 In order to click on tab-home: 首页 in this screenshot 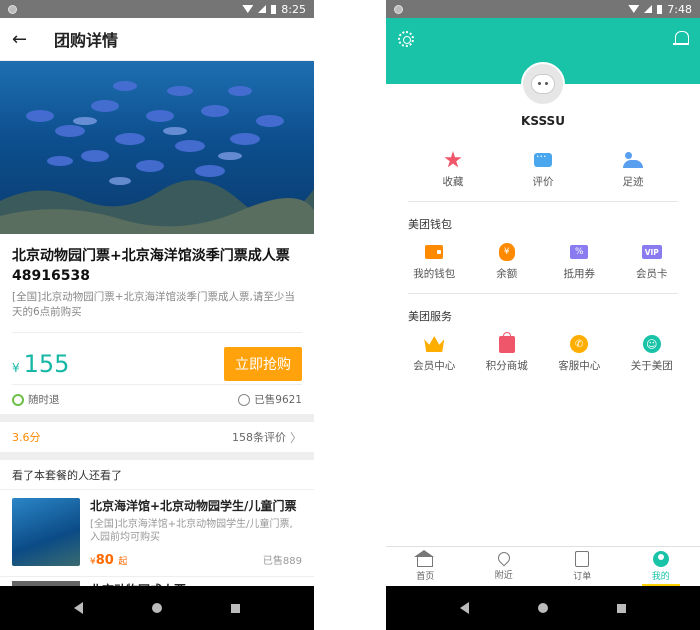, I will do `click(425, 566)`.